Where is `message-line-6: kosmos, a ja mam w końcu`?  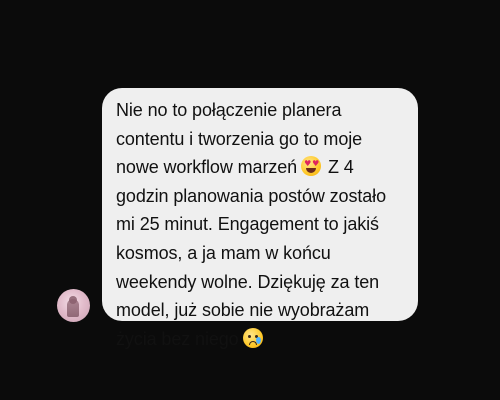
message-line-6: kosmos, a ja mam w końcu is located at coordinates (223, 252).